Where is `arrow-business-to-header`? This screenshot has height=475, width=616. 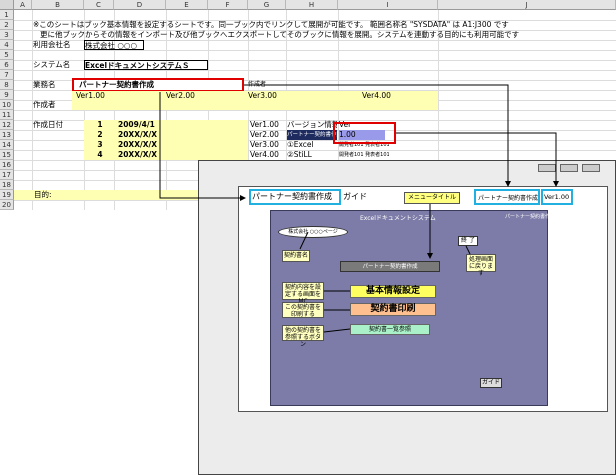 arrow-business-to-header is located at coordinates (377, 135).